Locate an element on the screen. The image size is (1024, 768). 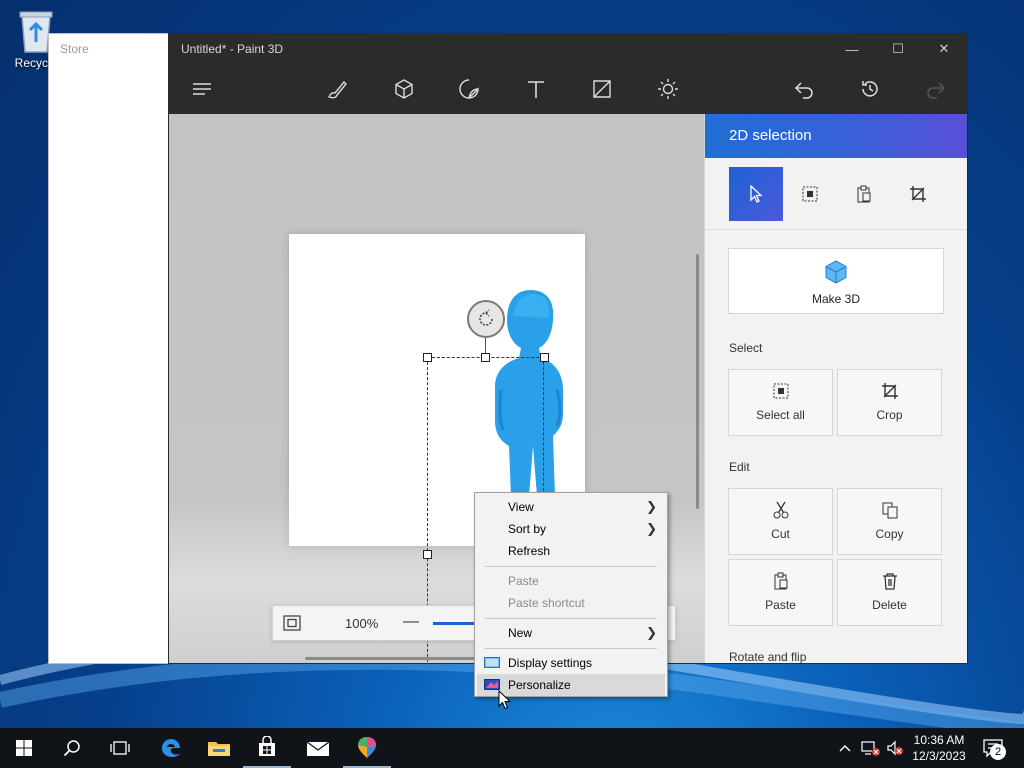
text-icon is located at coordinates (536, 89).